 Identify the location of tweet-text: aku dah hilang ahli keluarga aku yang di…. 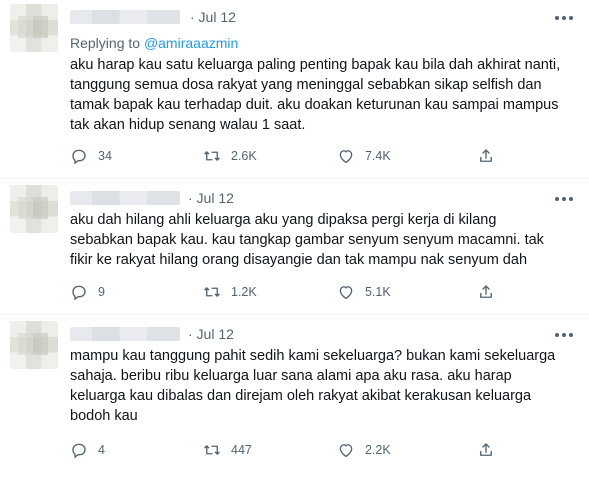
(322, 240).